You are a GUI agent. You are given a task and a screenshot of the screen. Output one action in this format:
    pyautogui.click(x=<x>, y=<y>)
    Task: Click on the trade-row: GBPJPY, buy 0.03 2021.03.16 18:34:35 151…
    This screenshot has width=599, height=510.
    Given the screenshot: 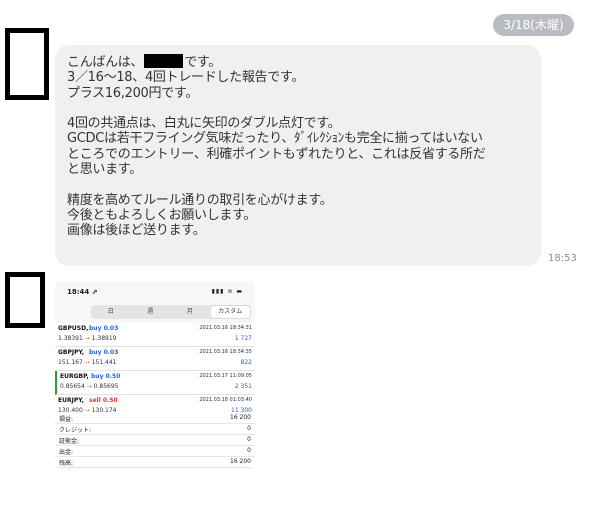 What is the action you would take?
    pyautogui.click(x=155, y=359)
    